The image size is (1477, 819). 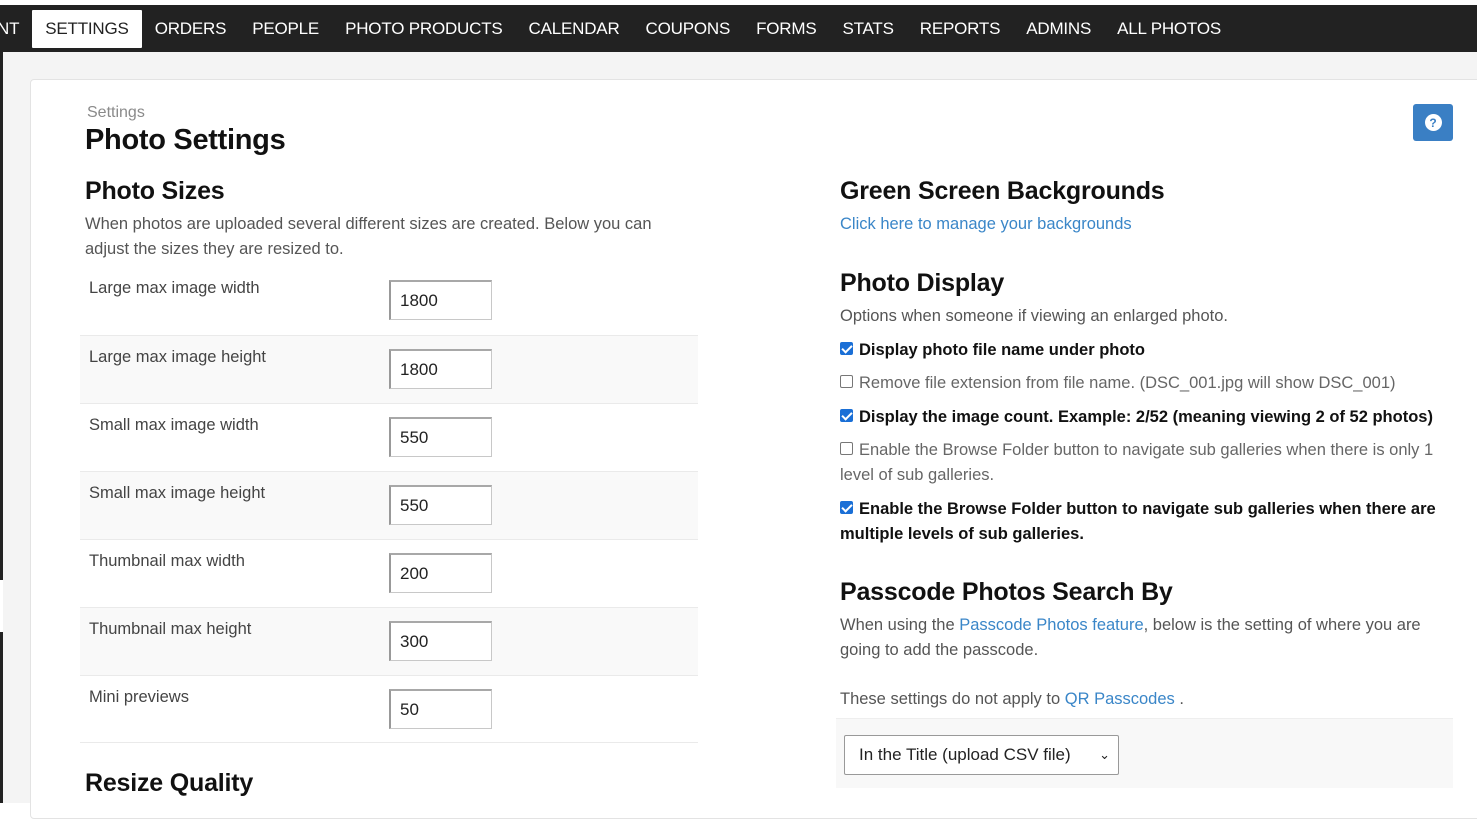 What do you see at coordinates (867, 29) in the screenshot?
I see `nav-item-stats: STATS` at bounding box center [867, 29].